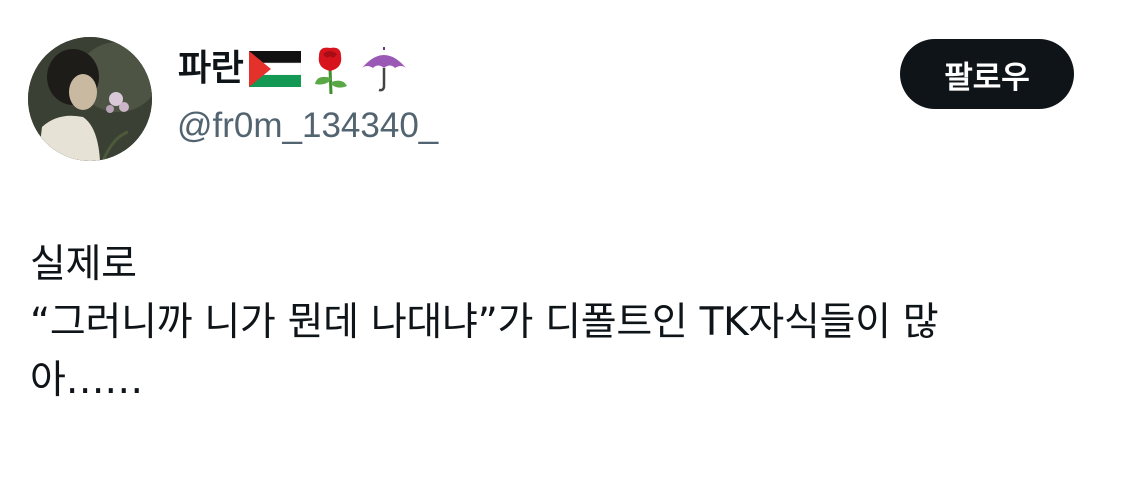  What do you see at coordinates (384, 69) in the screenshot?
I see `umbrella-icon` at bounding box center [384, 69].